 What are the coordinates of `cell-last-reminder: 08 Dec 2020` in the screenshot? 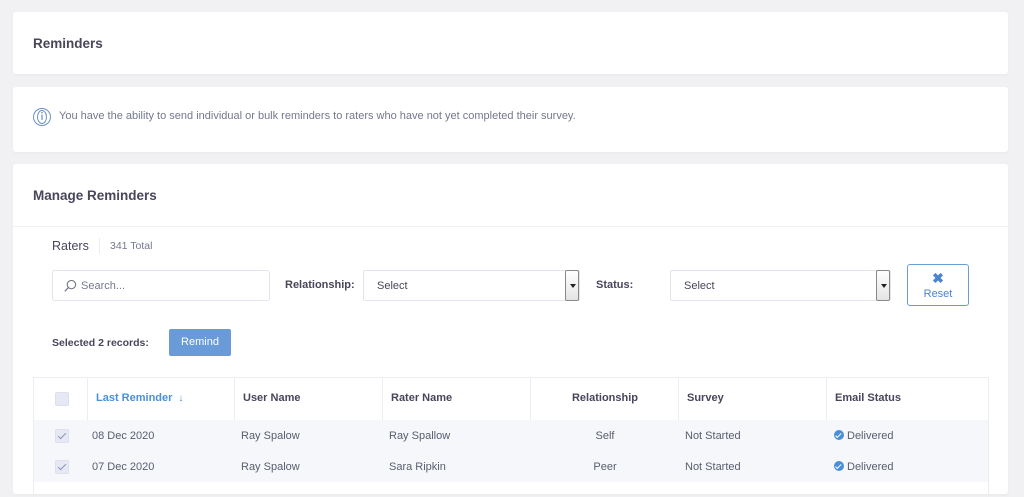 It's located at (123, 436).